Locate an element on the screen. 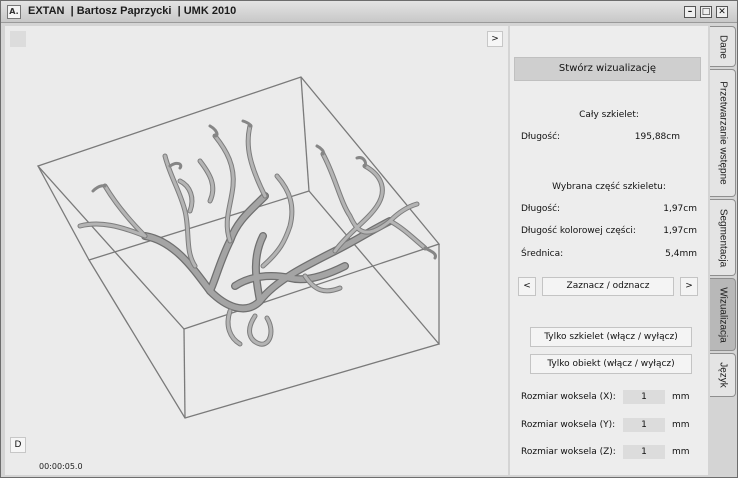 This screenshot has width=738, height=478. voxel-x-input: 1 is located at coordinates (644, 397).